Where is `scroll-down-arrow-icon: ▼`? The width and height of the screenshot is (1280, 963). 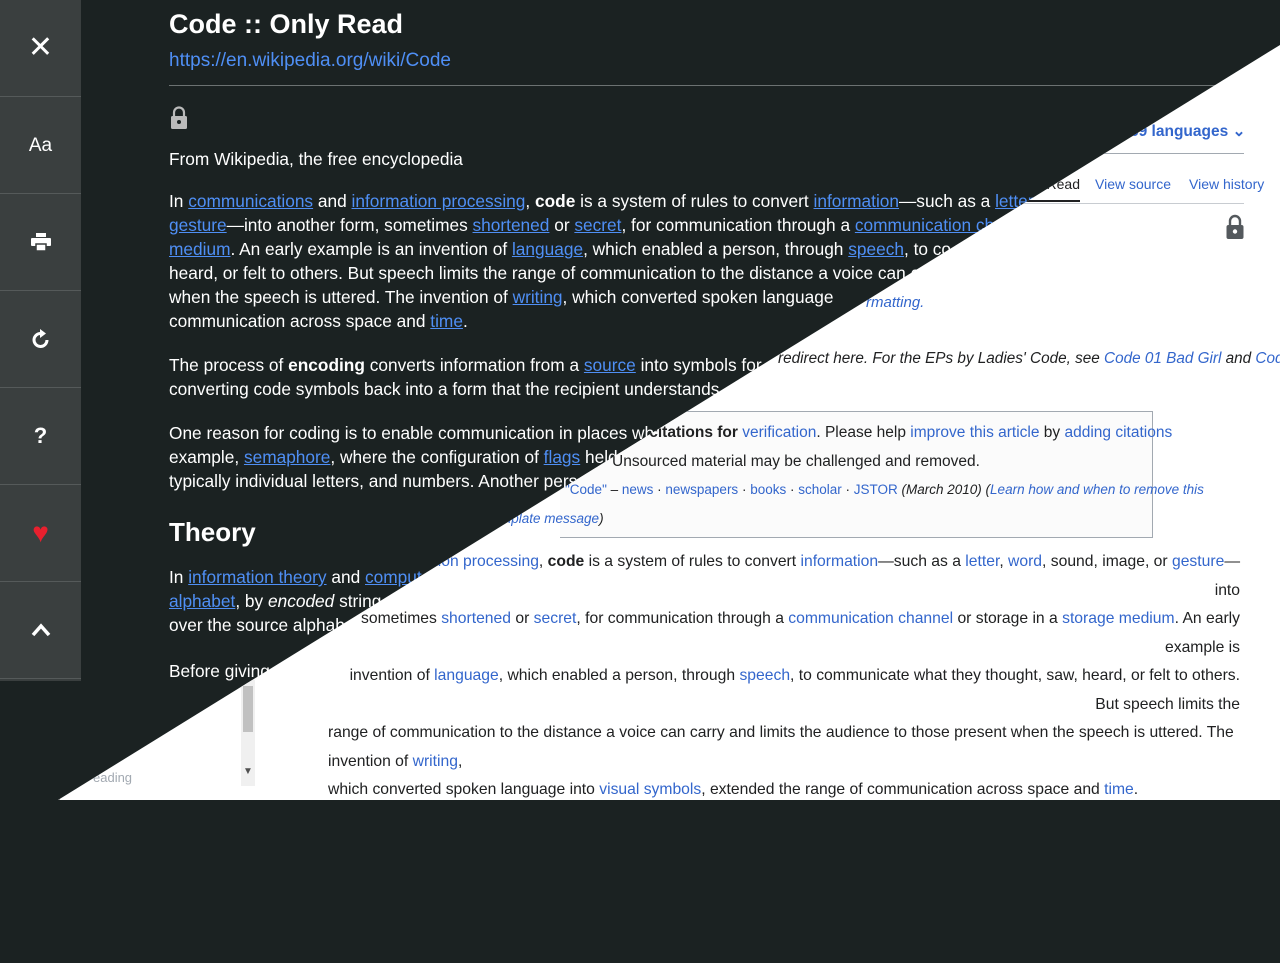 scroll-down-arrow-icon: ▼ is located at coordinates (248, 771).